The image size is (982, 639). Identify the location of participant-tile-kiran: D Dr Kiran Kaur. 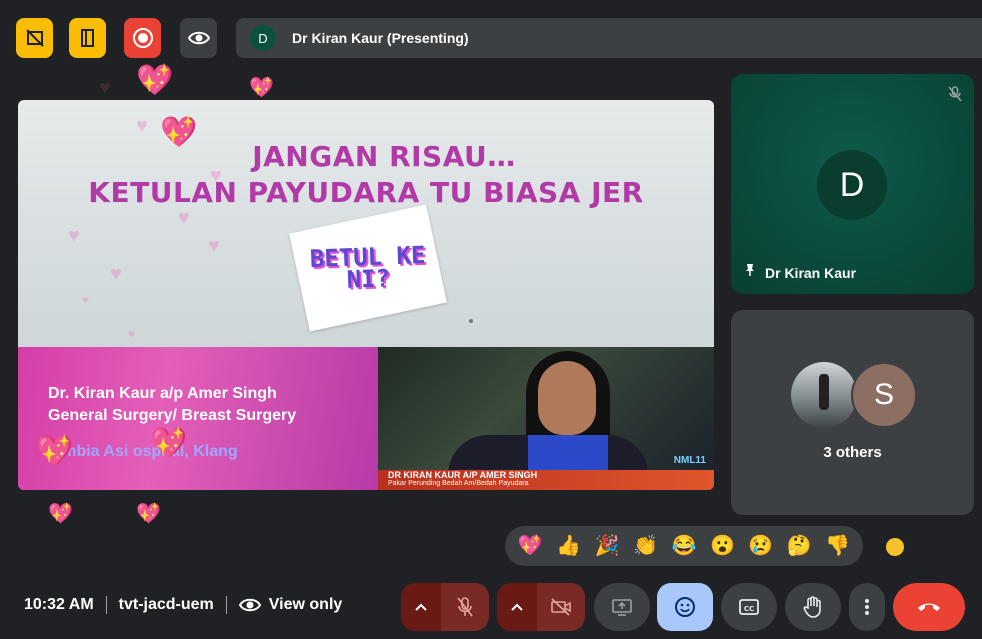
(852, 184).